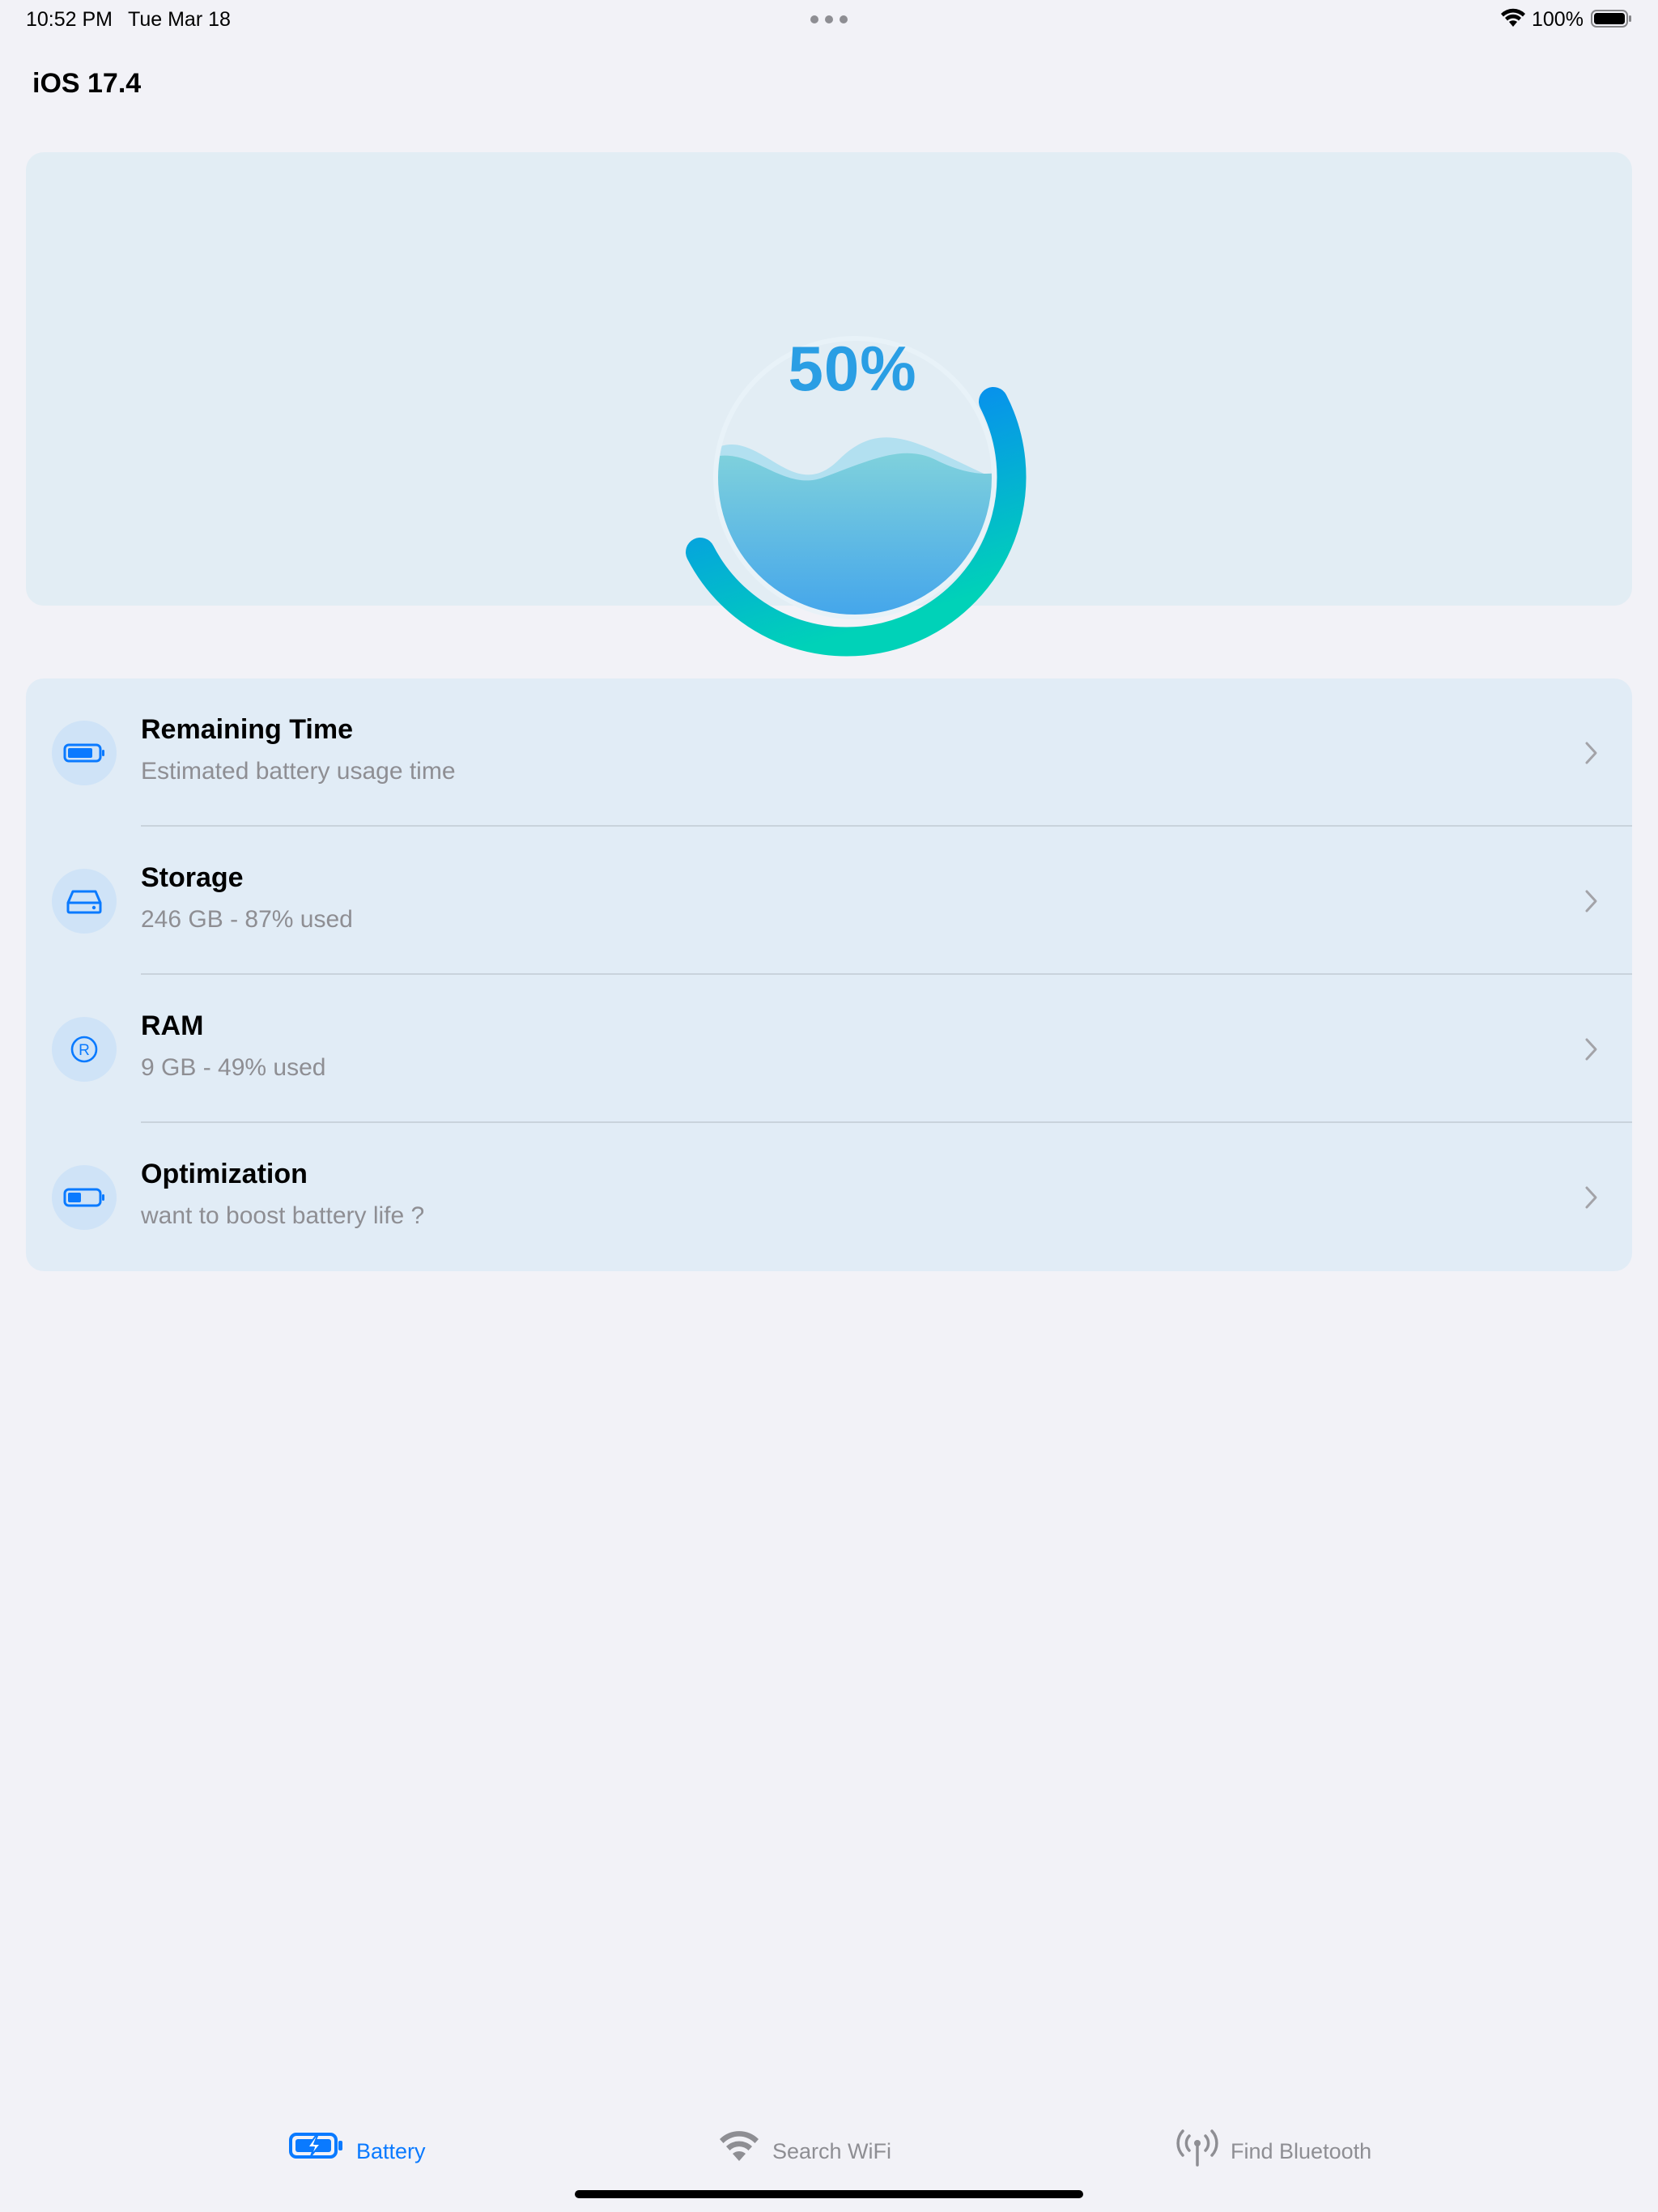 Image resolution: width=1658 pixels, height=2212 pixels. What do you see at coordinates (1197, 2148) in the screenshot?
I see `antenna-icon` at bounding box center [1197, 2148].